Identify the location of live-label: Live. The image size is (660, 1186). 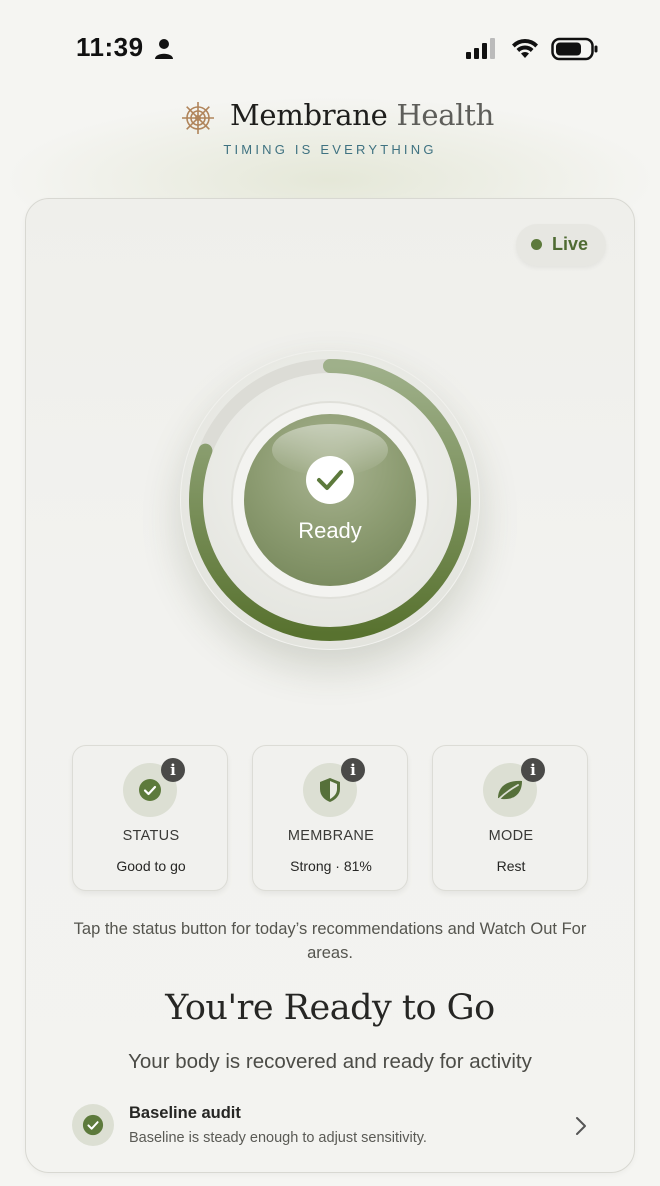
(570, 244).